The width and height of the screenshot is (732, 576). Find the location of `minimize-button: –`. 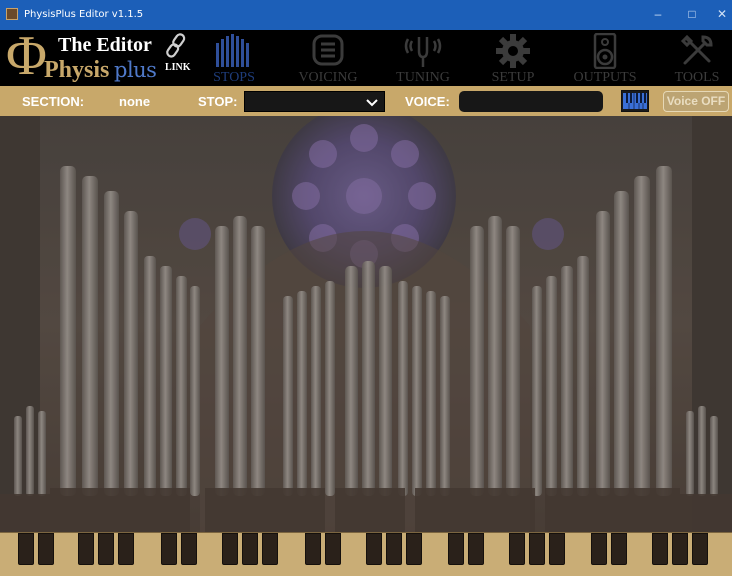

minimize-button: – is located at coordinates (658, 14).